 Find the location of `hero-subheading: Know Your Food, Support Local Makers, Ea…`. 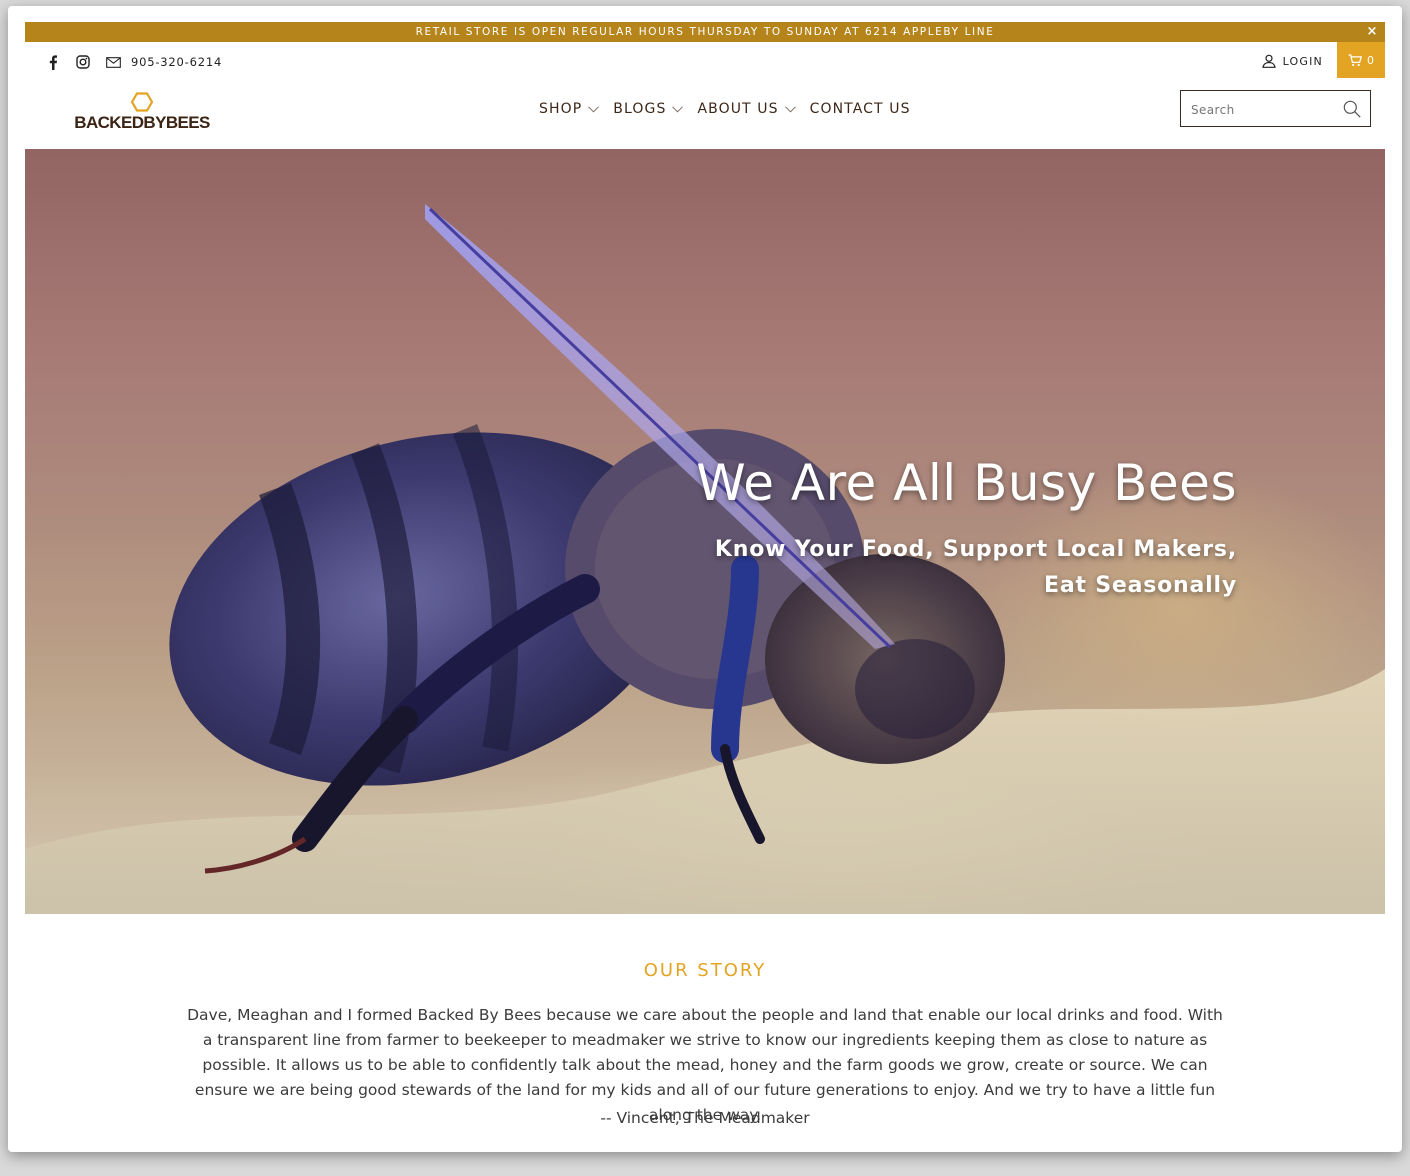

hero-subheading: Know Your Food, Support Local Makers, Ea… is located at coordinates (975, 567).